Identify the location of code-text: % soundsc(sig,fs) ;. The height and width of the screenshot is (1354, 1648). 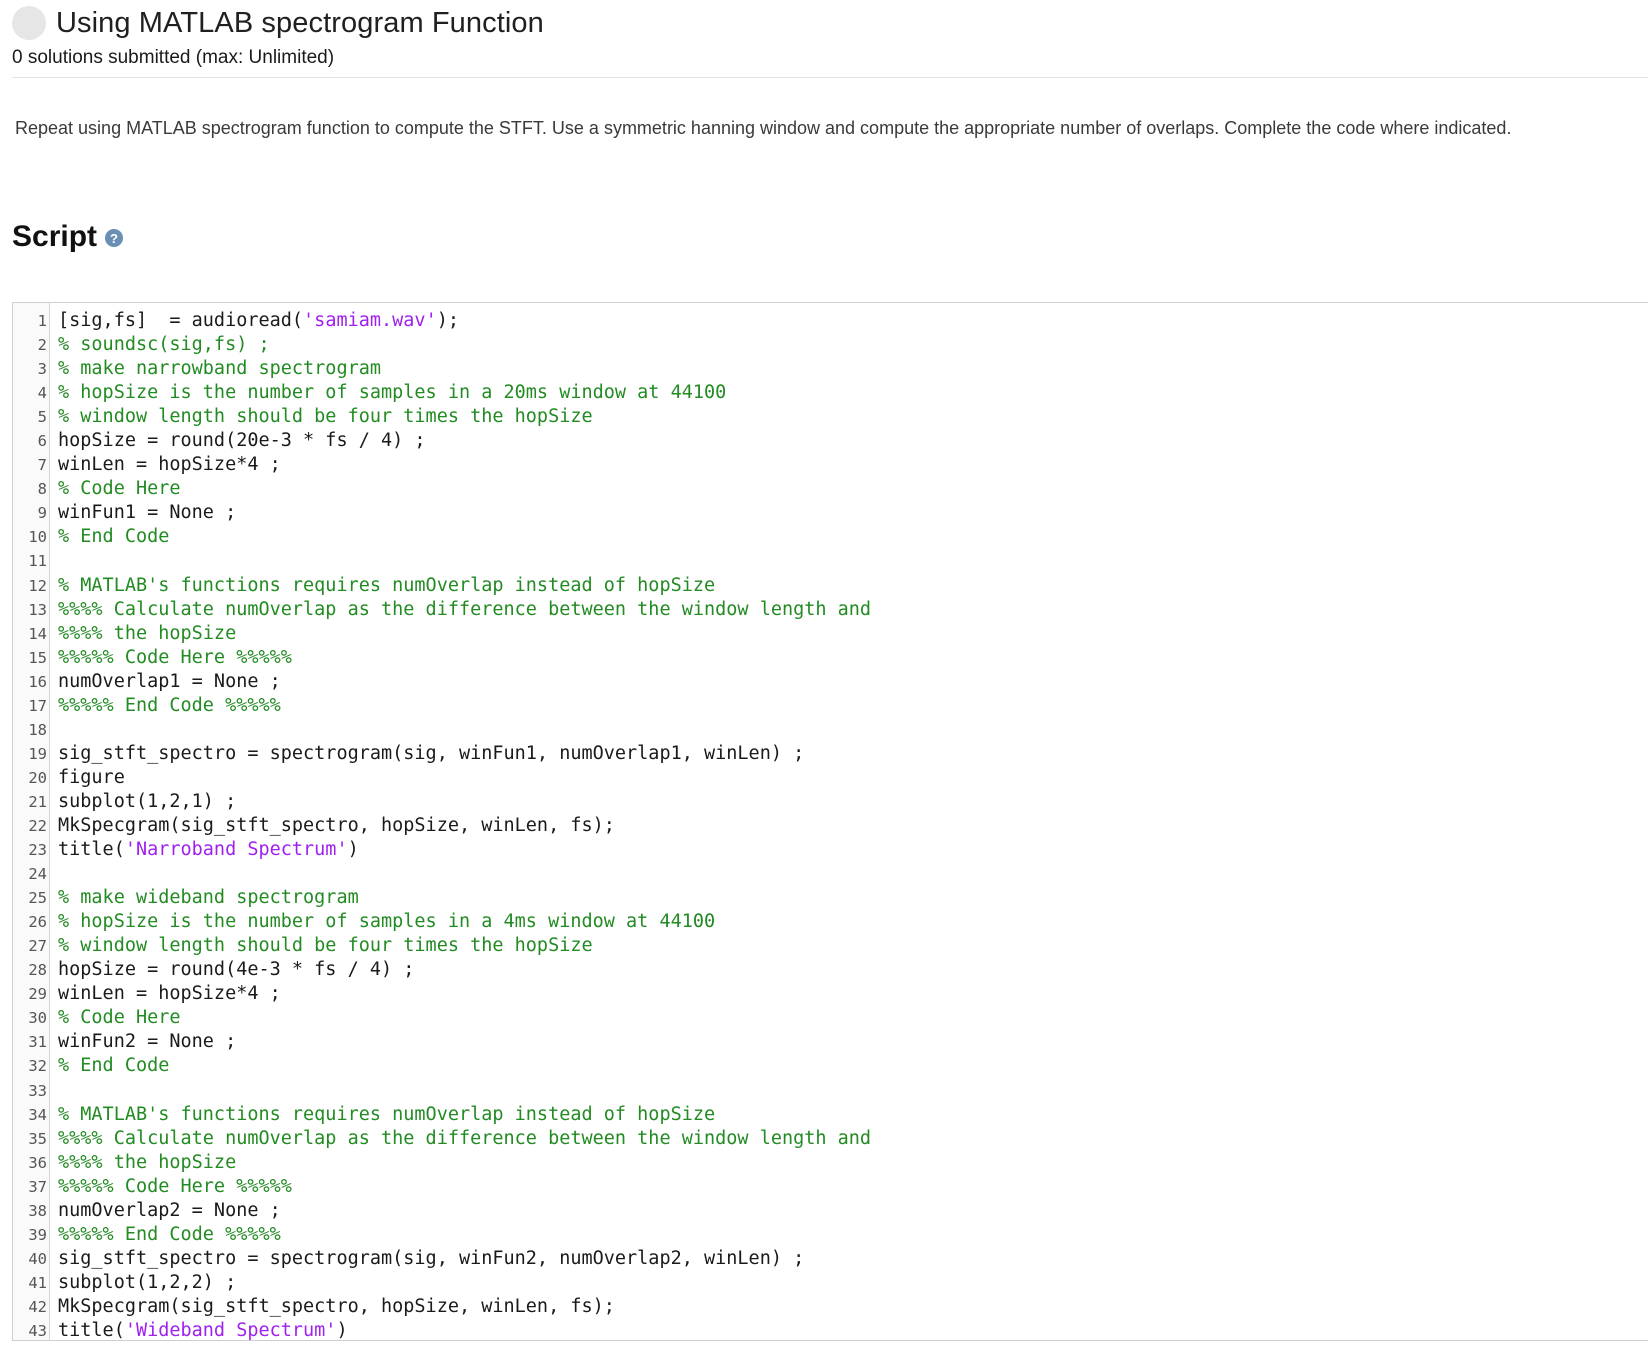
(159, 345).